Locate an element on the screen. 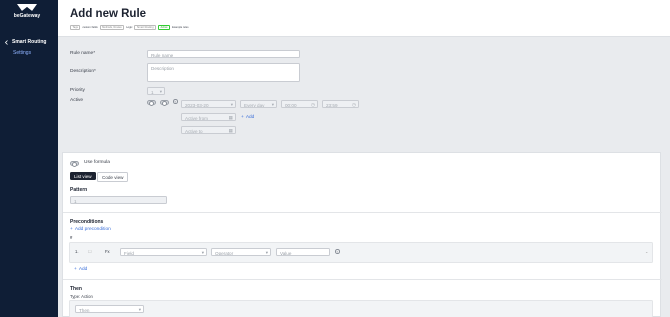  type-action-label: Type: Action is located at coordinates (81, 296).